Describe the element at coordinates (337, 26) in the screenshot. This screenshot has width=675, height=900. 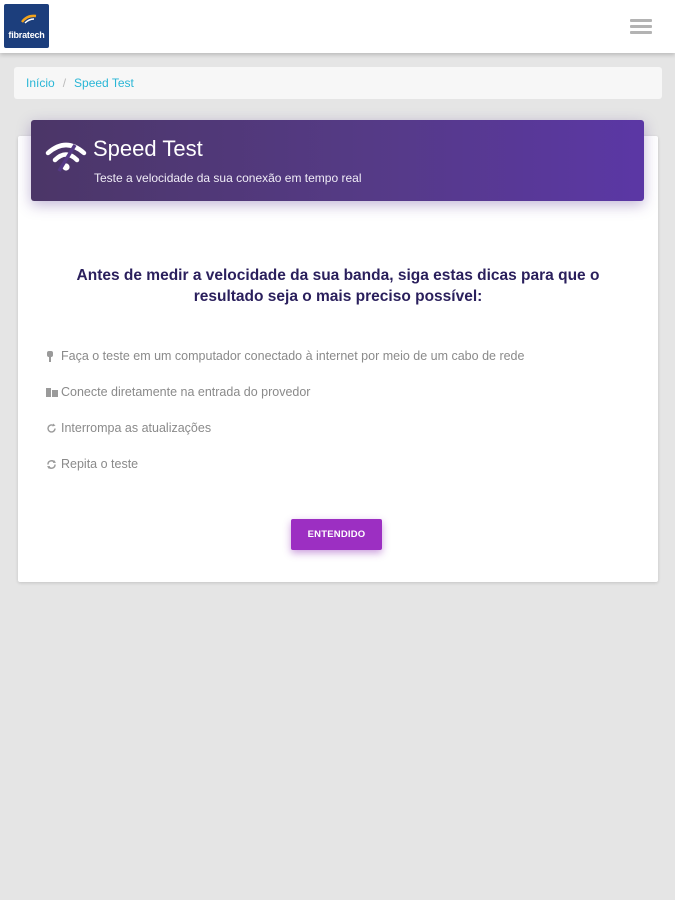
I see `top-navbar: fibratech` at that location.